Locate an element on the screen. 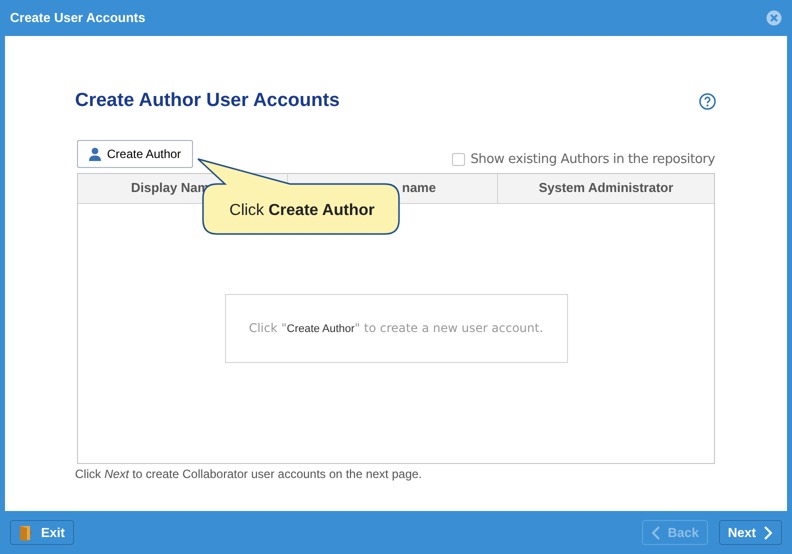 The height and width of the screenshot is (554, 792). chevron-right-icon is located at coordinates (768, 533).